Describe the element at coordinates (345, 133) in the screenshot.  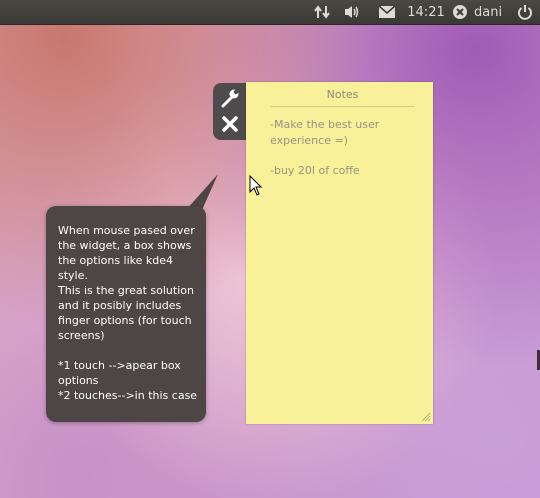
I see `note-text-line: -Make the best user experience =)` at that location.